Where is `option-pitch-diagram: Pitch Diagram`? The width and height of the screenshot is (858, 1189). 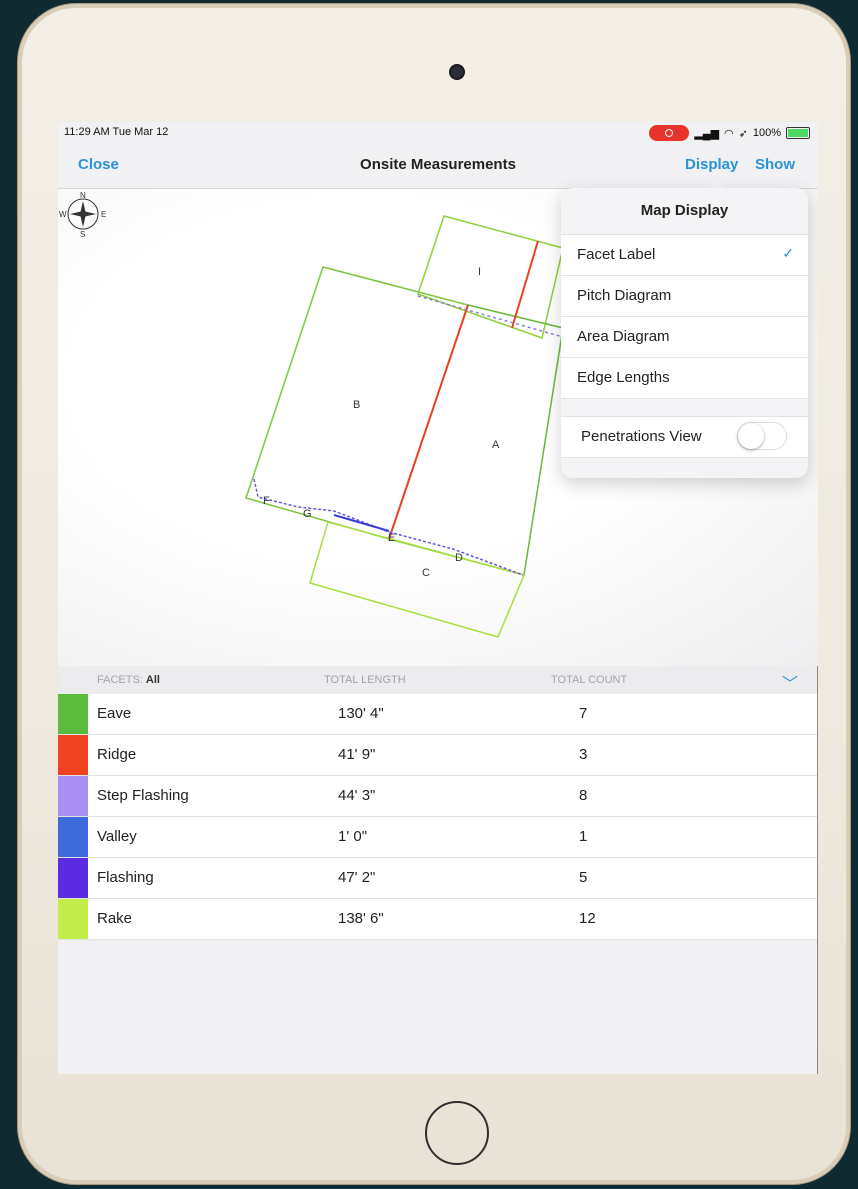 option-pitch-diagram: Pitch Diagram is located at coordinates (684, 295).